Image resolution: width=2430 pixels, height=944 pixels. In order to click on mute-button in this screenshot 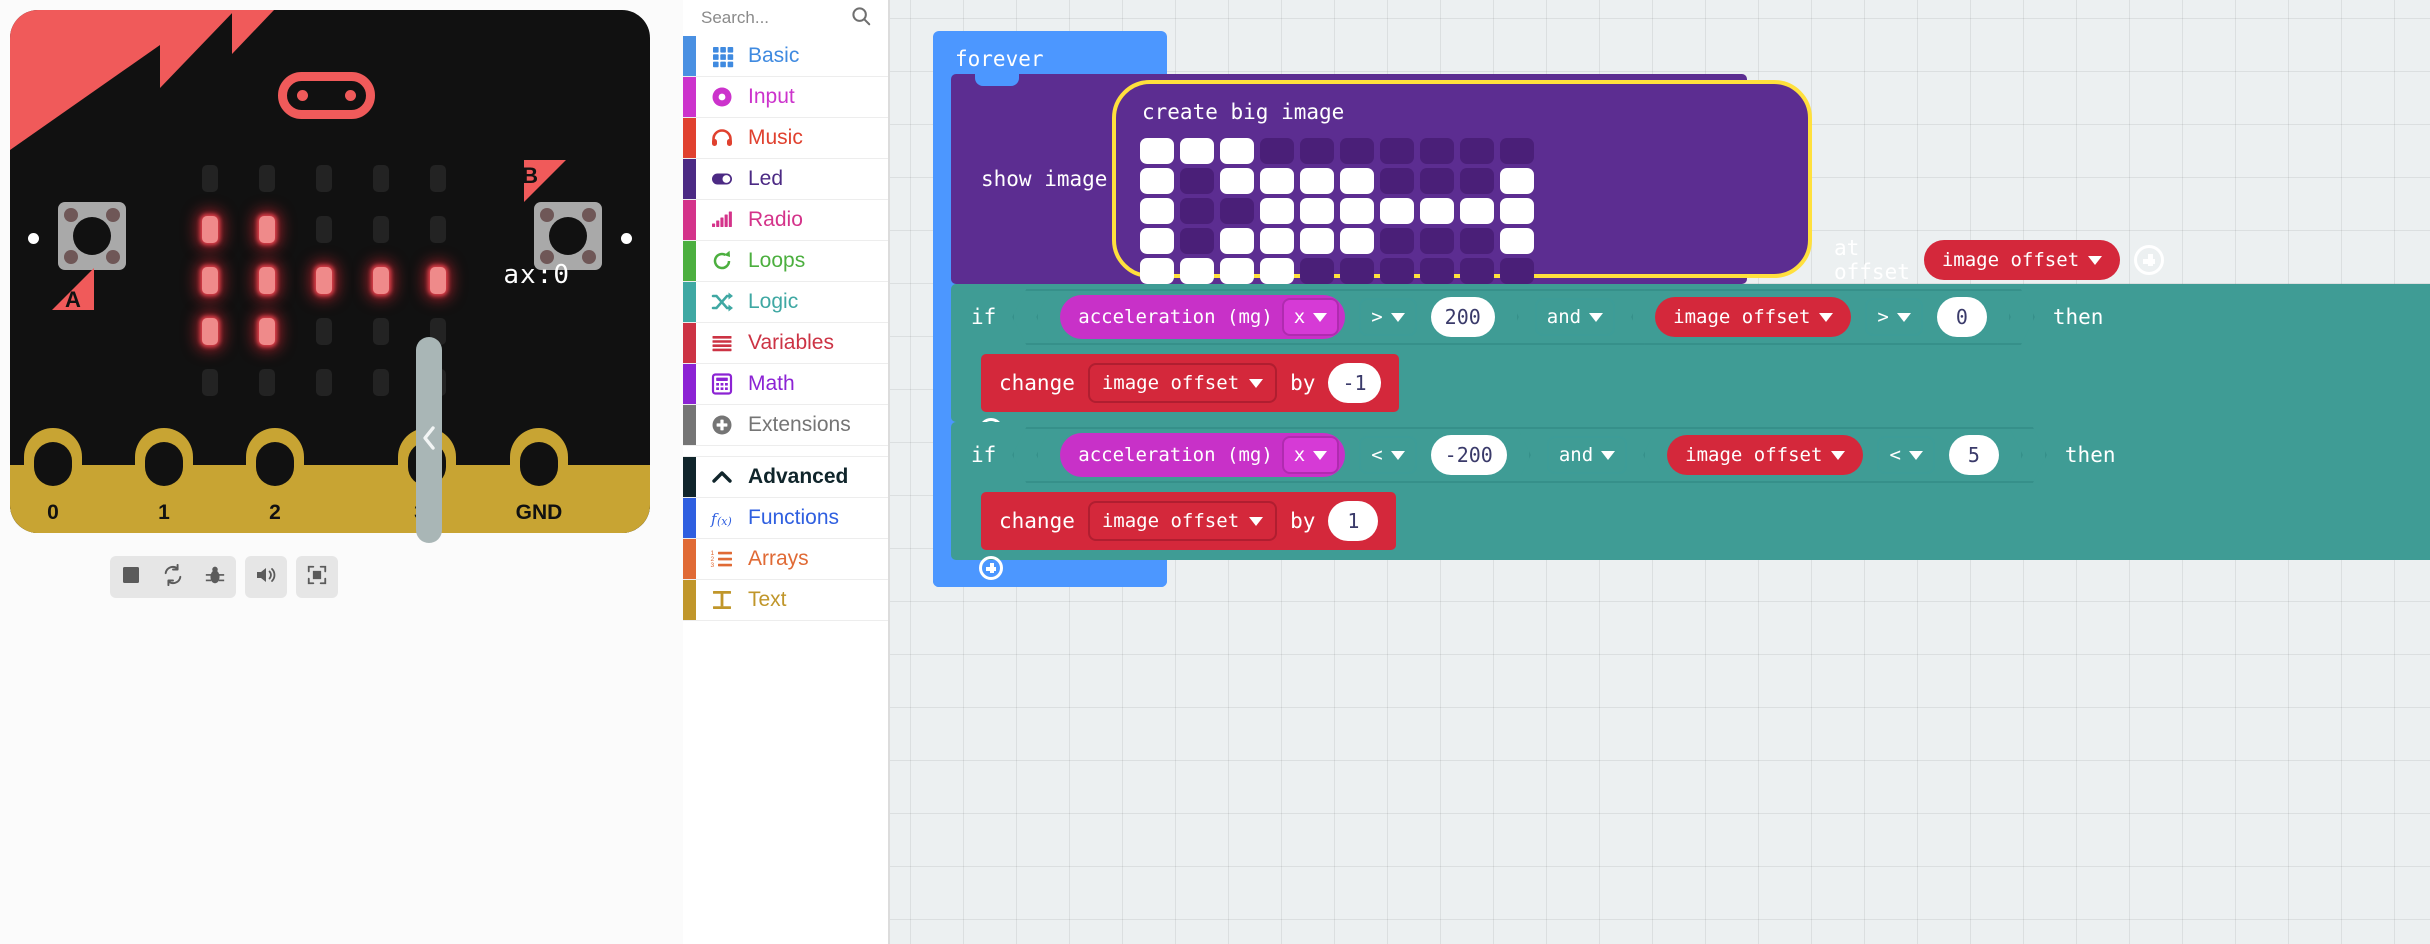, I will do `click(266, 577)`.